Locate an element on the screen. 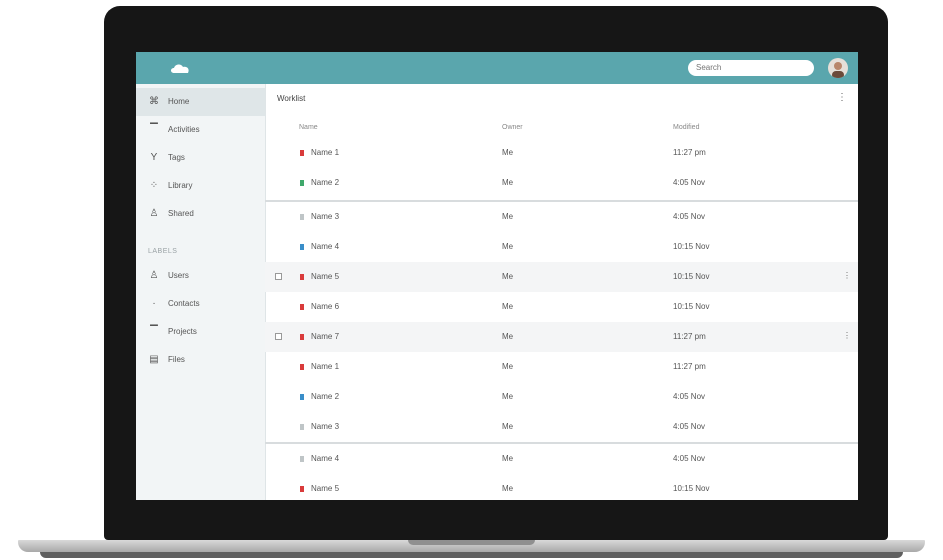 The image size is (943, 560). table-row: Name 4 Me 10:15 Nov is located at coordinates (561, 247).